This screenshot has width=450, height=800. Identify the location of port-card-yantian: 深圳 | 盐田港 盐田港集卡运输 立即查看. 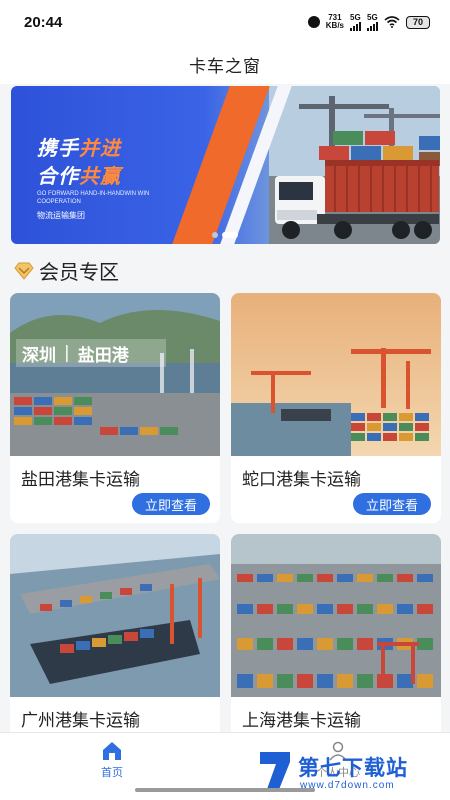
(115, 408).